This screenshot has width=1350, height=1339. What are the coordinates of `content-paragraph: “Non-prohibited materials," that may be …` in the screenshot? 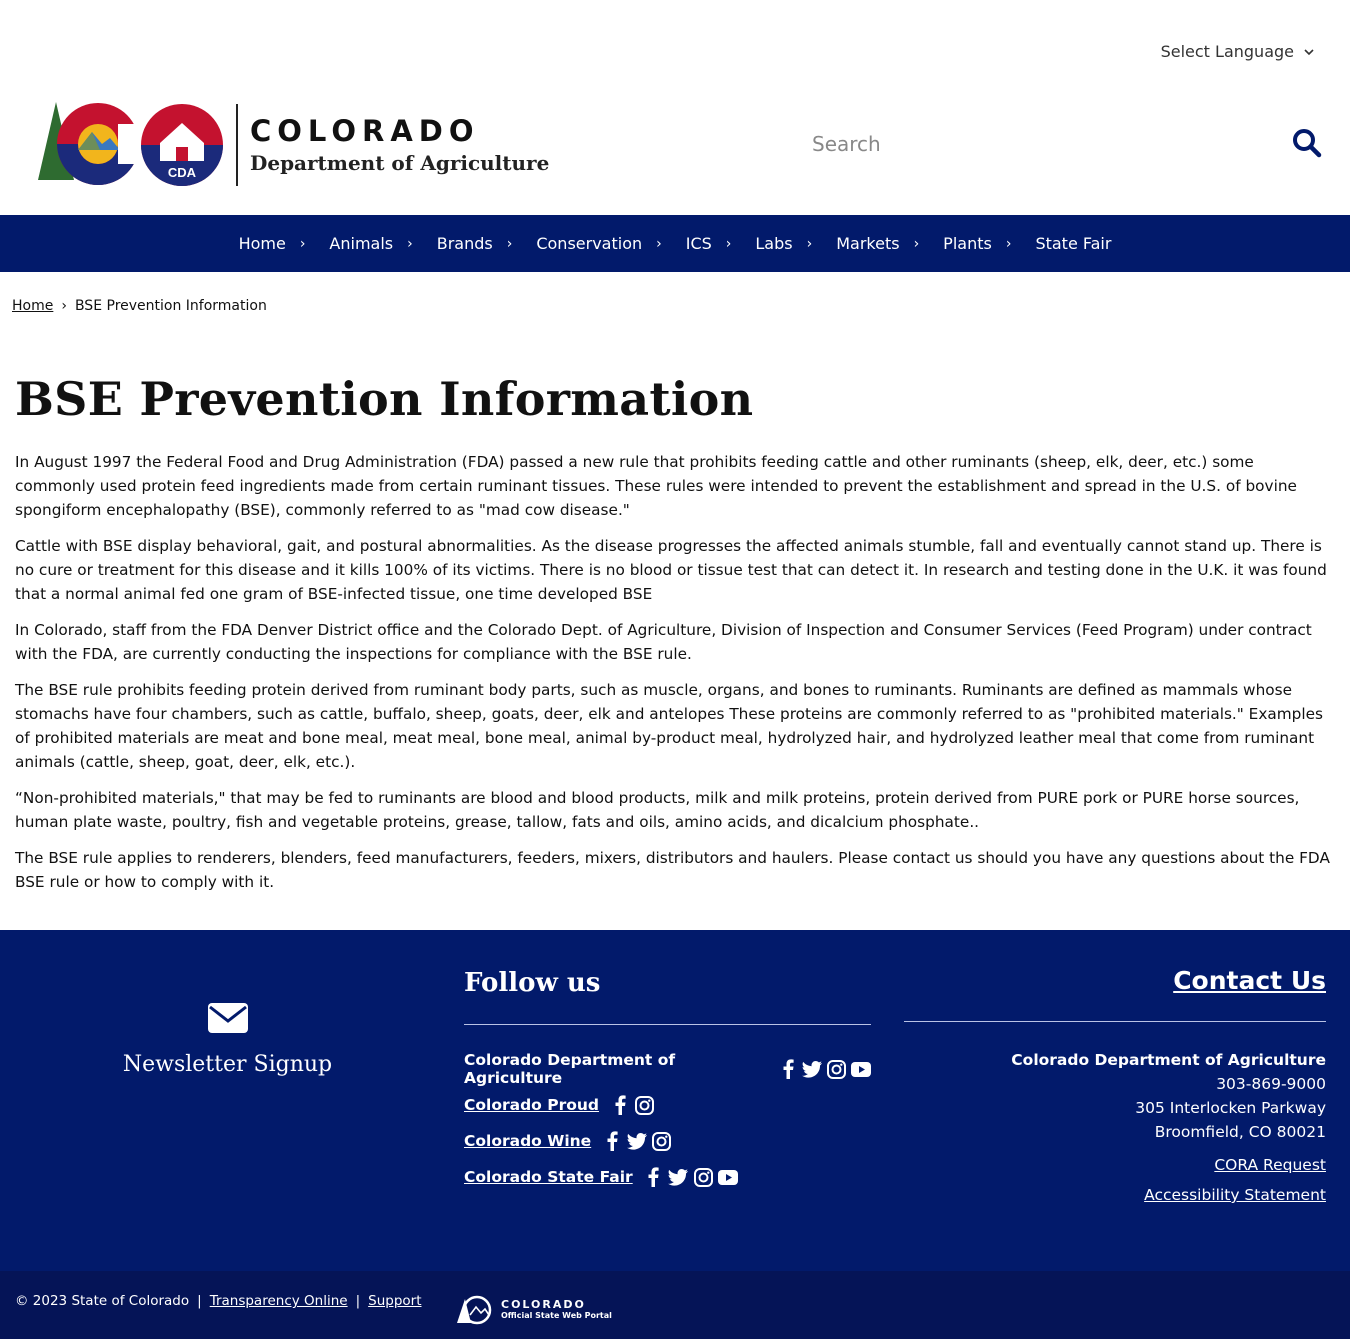 It's located at (657, 810).